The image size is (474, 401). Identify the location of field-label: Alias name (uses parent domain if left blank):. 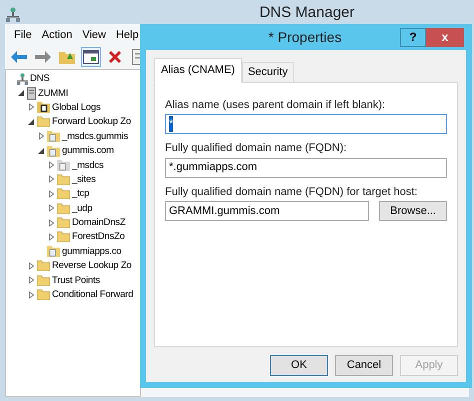
(275, 105).